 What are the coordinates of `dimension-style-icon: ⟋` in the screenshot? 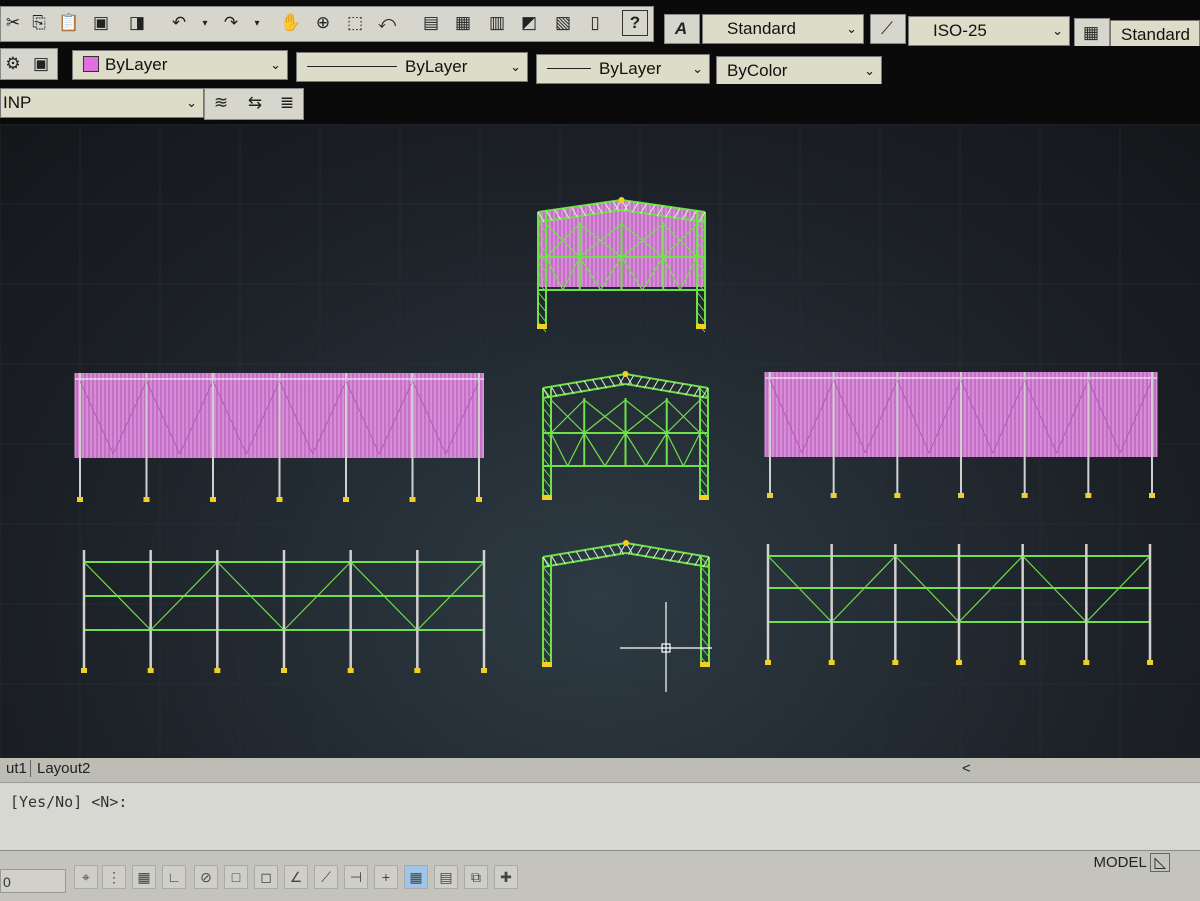 It's located at (887, 29).